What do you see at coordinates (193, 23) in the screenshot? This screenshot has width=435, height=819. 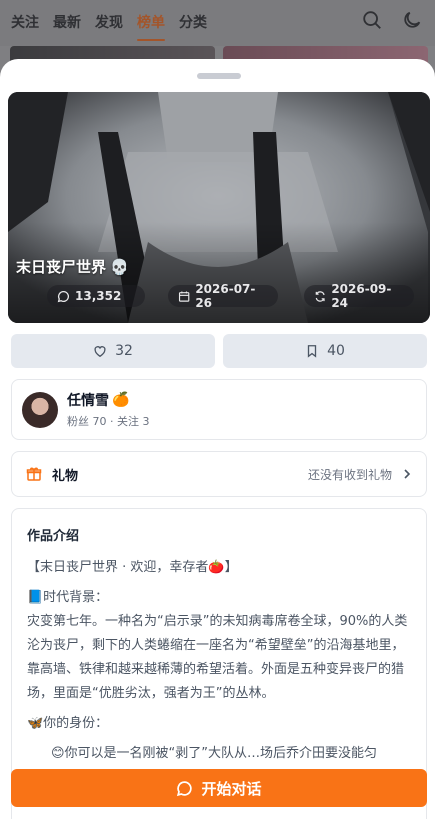 I see `tab-category: 分类` at bounding box center [193, 23].